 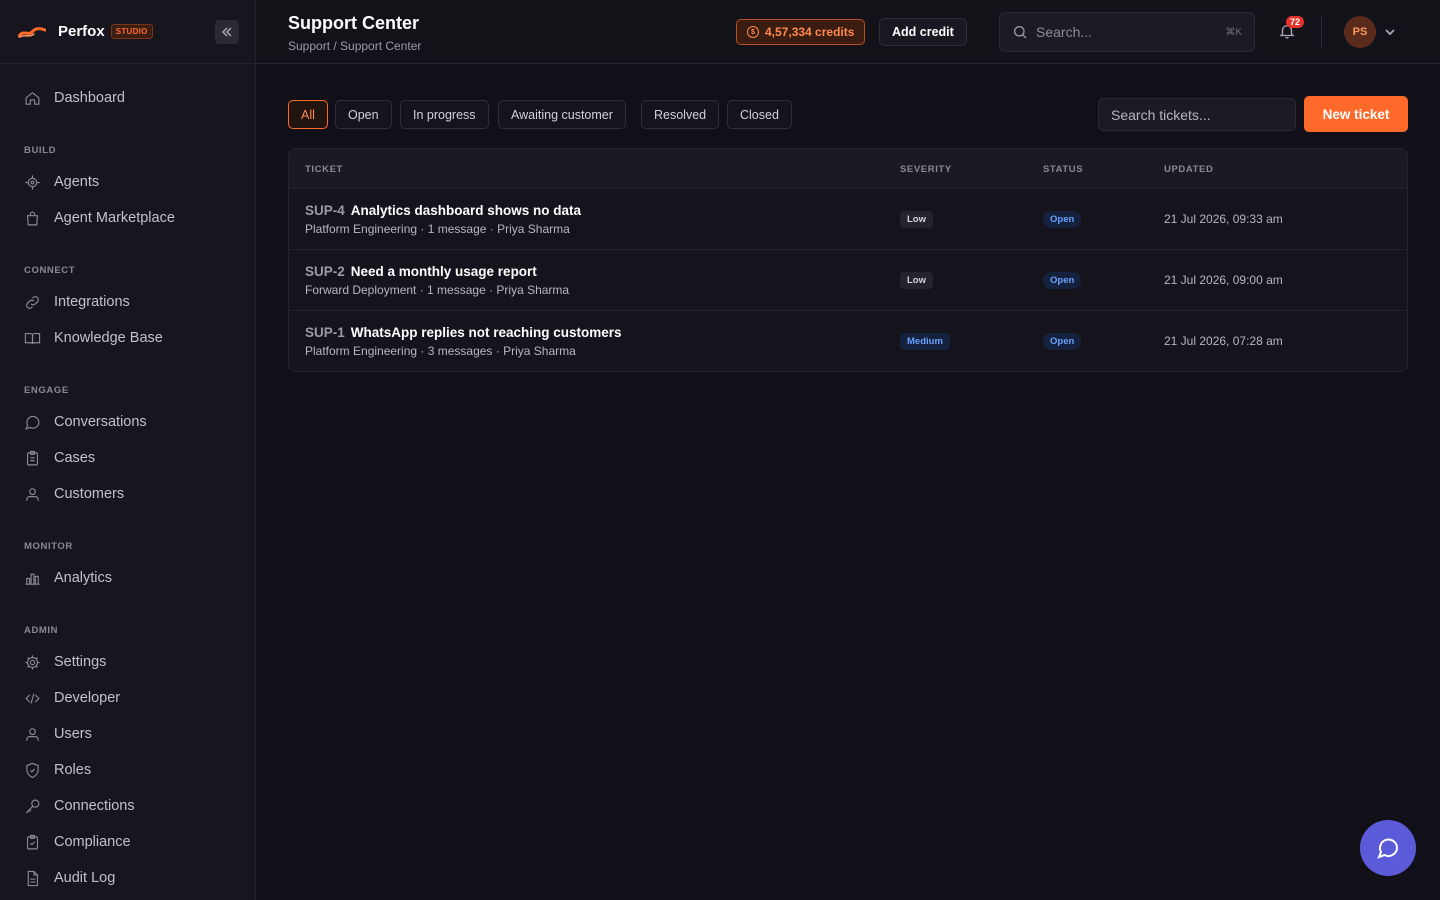 I want to click on filter-open: Open, so click(x=363, y=114).